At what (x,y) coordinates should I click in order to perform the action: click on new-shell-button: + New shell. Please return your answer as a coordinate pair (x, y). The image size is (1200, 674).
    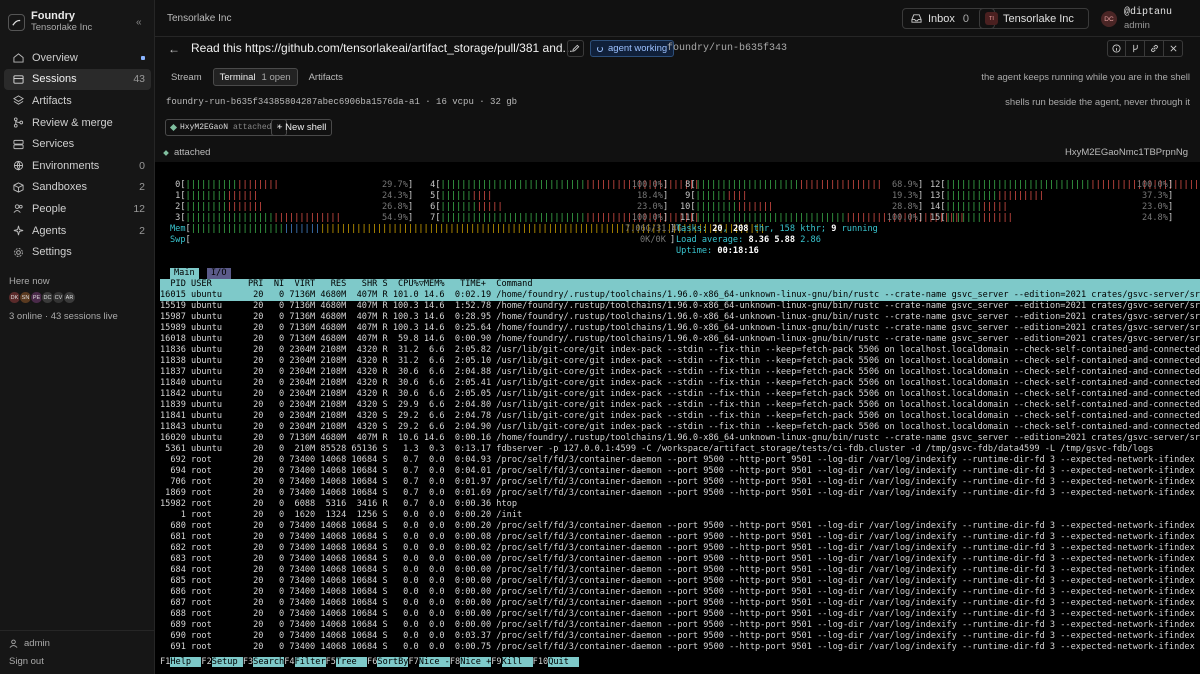
    Looking at the image, I should click on (302, 127).